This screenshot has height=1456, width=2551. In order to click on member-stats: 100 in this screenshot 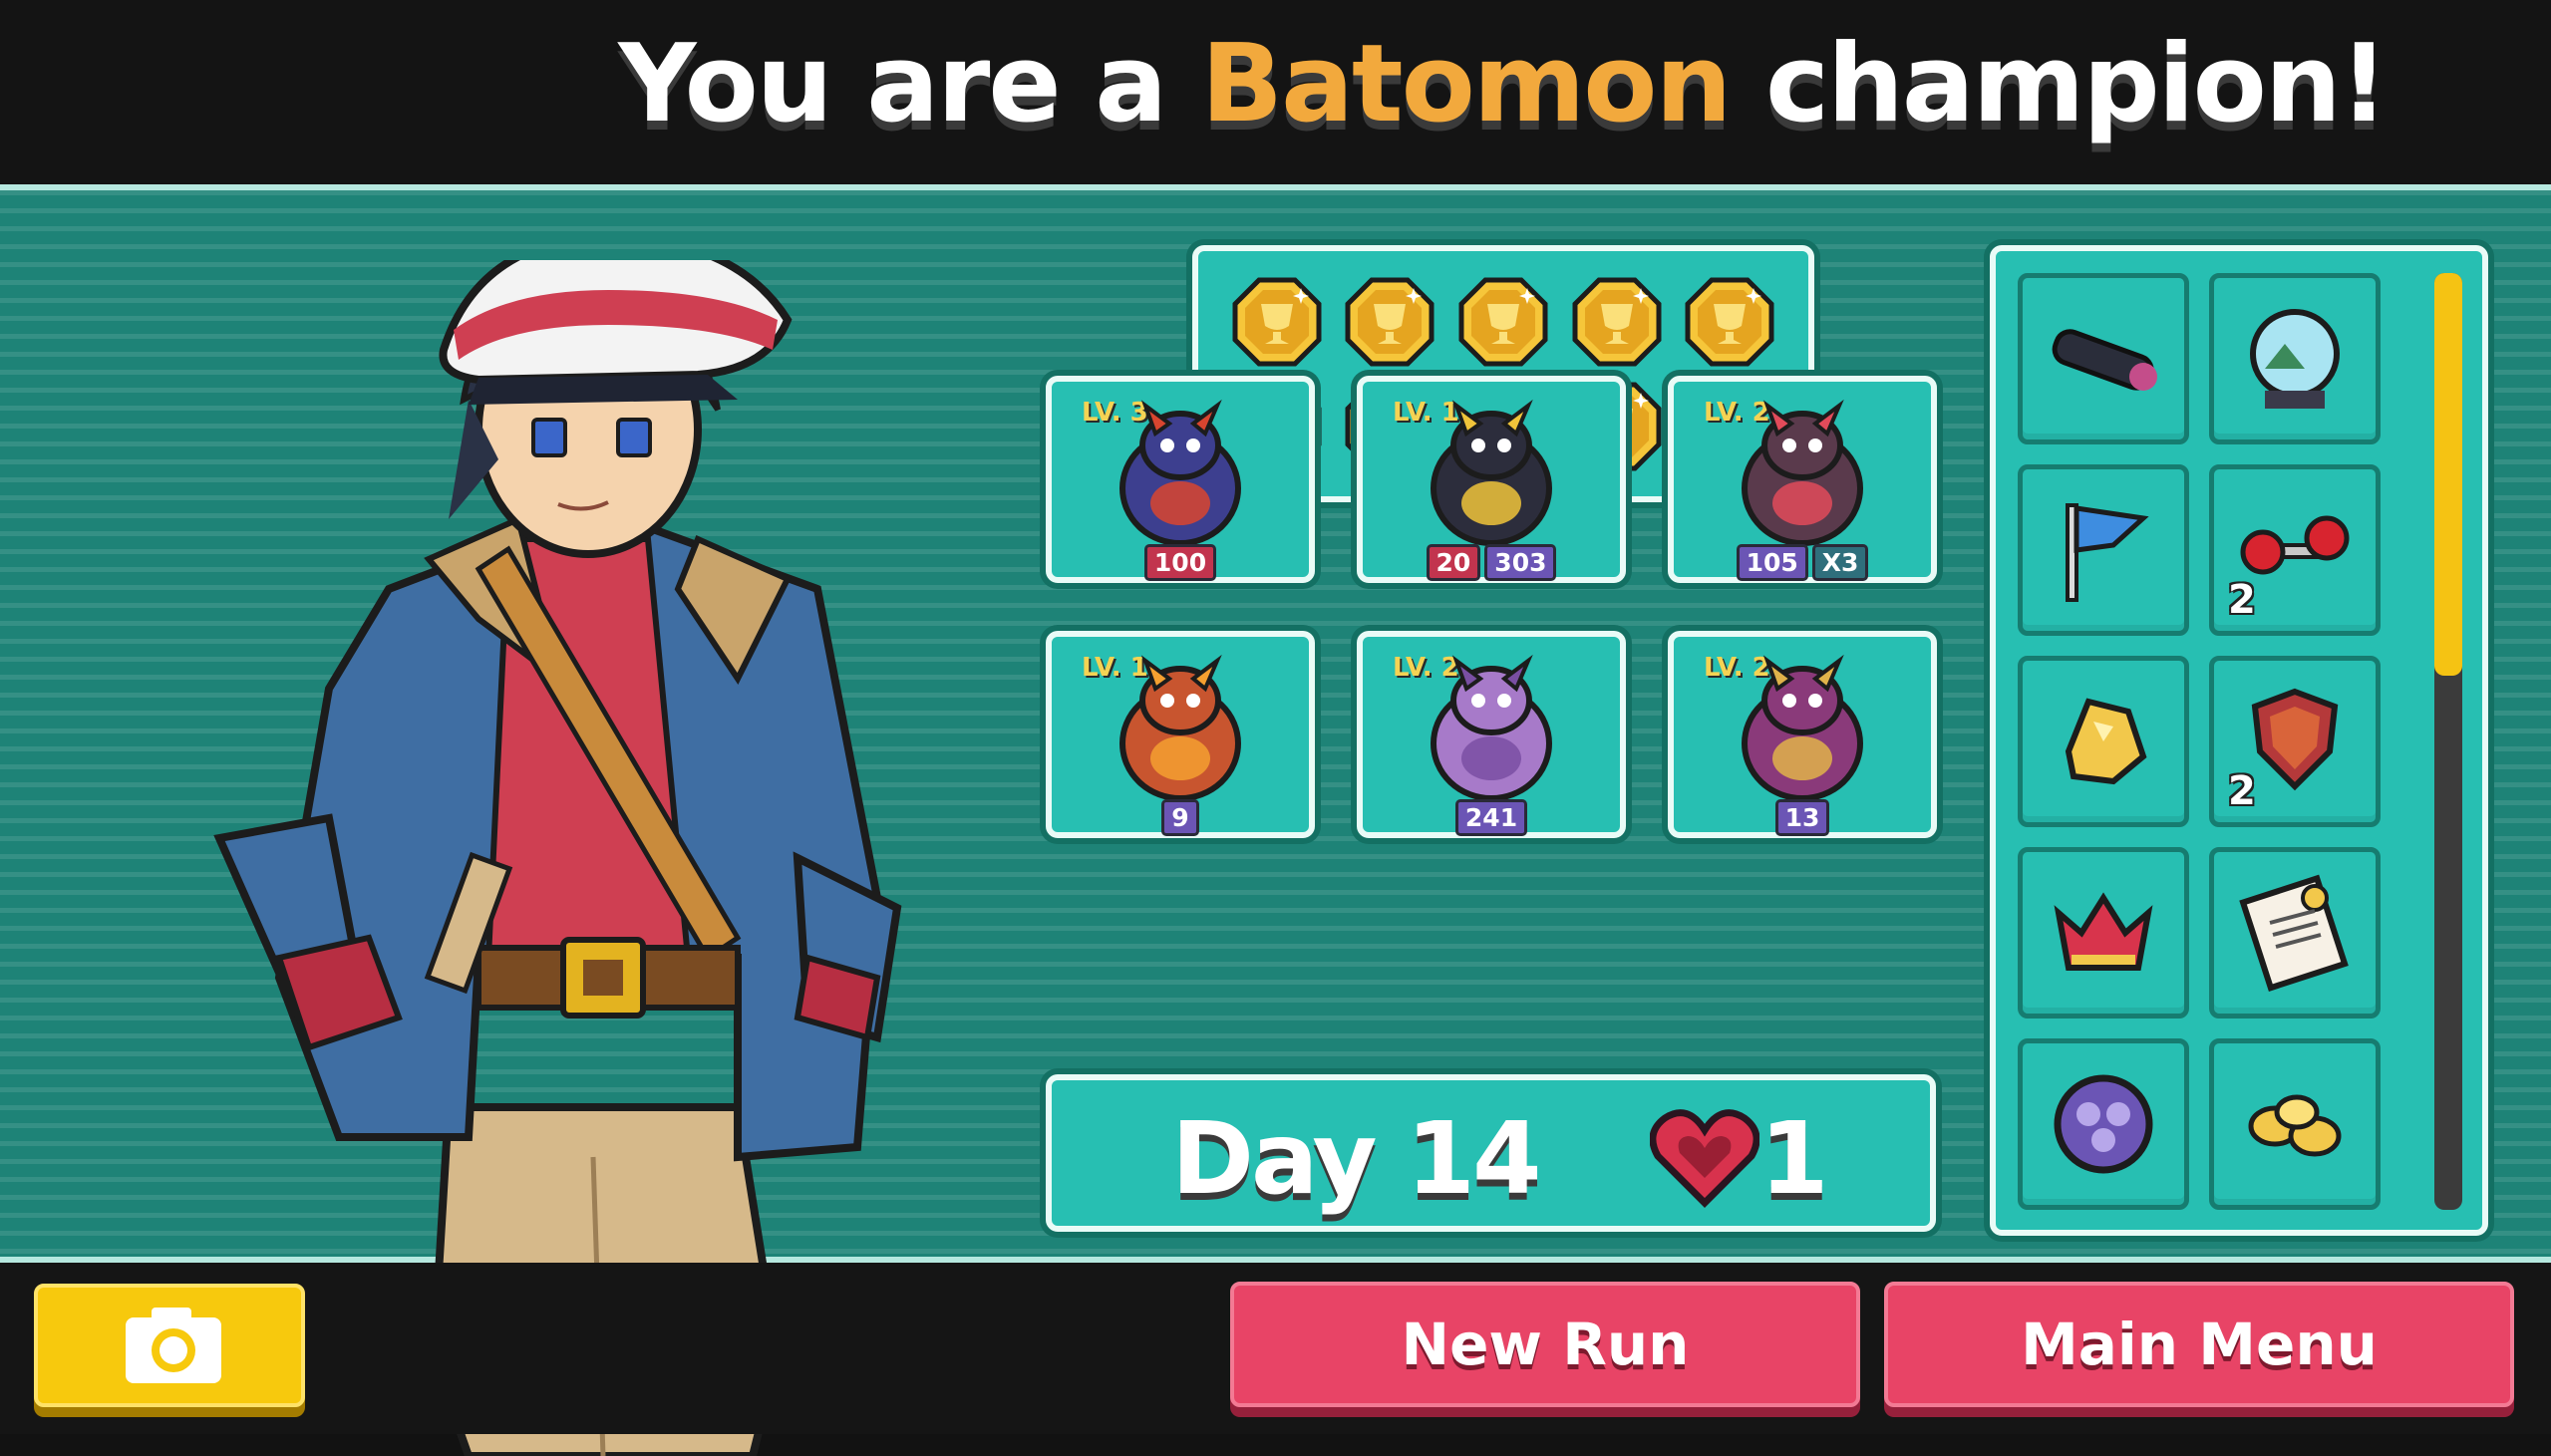, I will do `click(1180, 562)`.